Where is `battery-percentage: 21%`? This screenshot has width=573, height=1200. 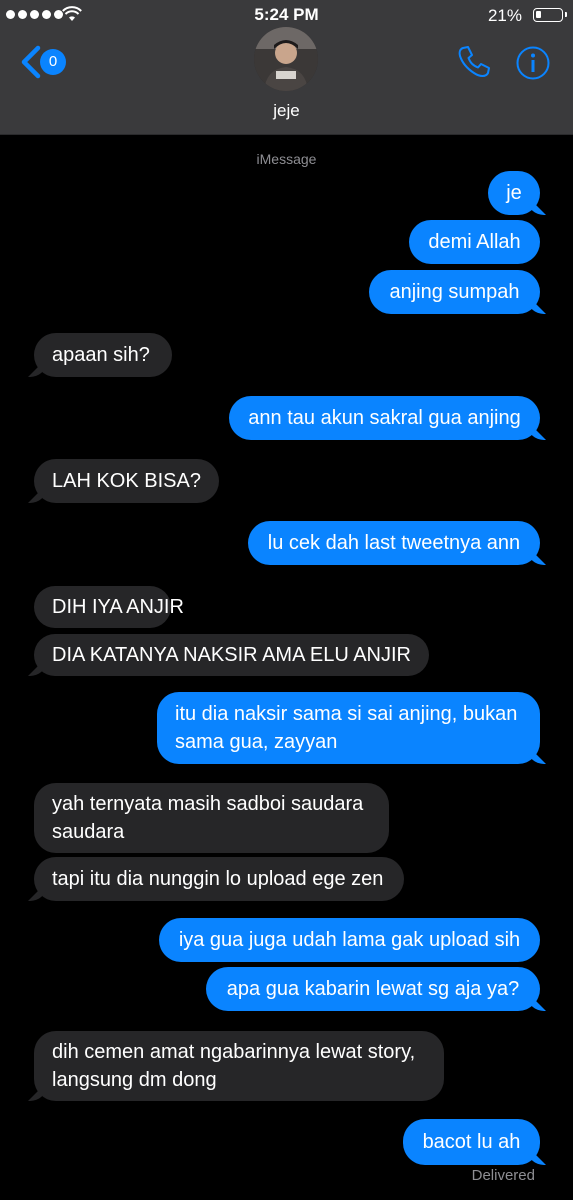 battery-percentage: 21% is located at coordinates (504, 15).